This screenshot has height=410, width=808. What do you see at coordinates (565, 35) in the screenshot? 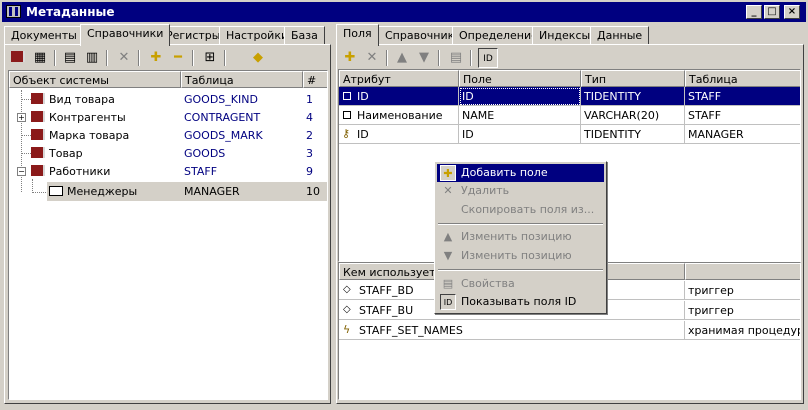
I see `tab-indexes: Индексы` at bounding box center [565, 35].